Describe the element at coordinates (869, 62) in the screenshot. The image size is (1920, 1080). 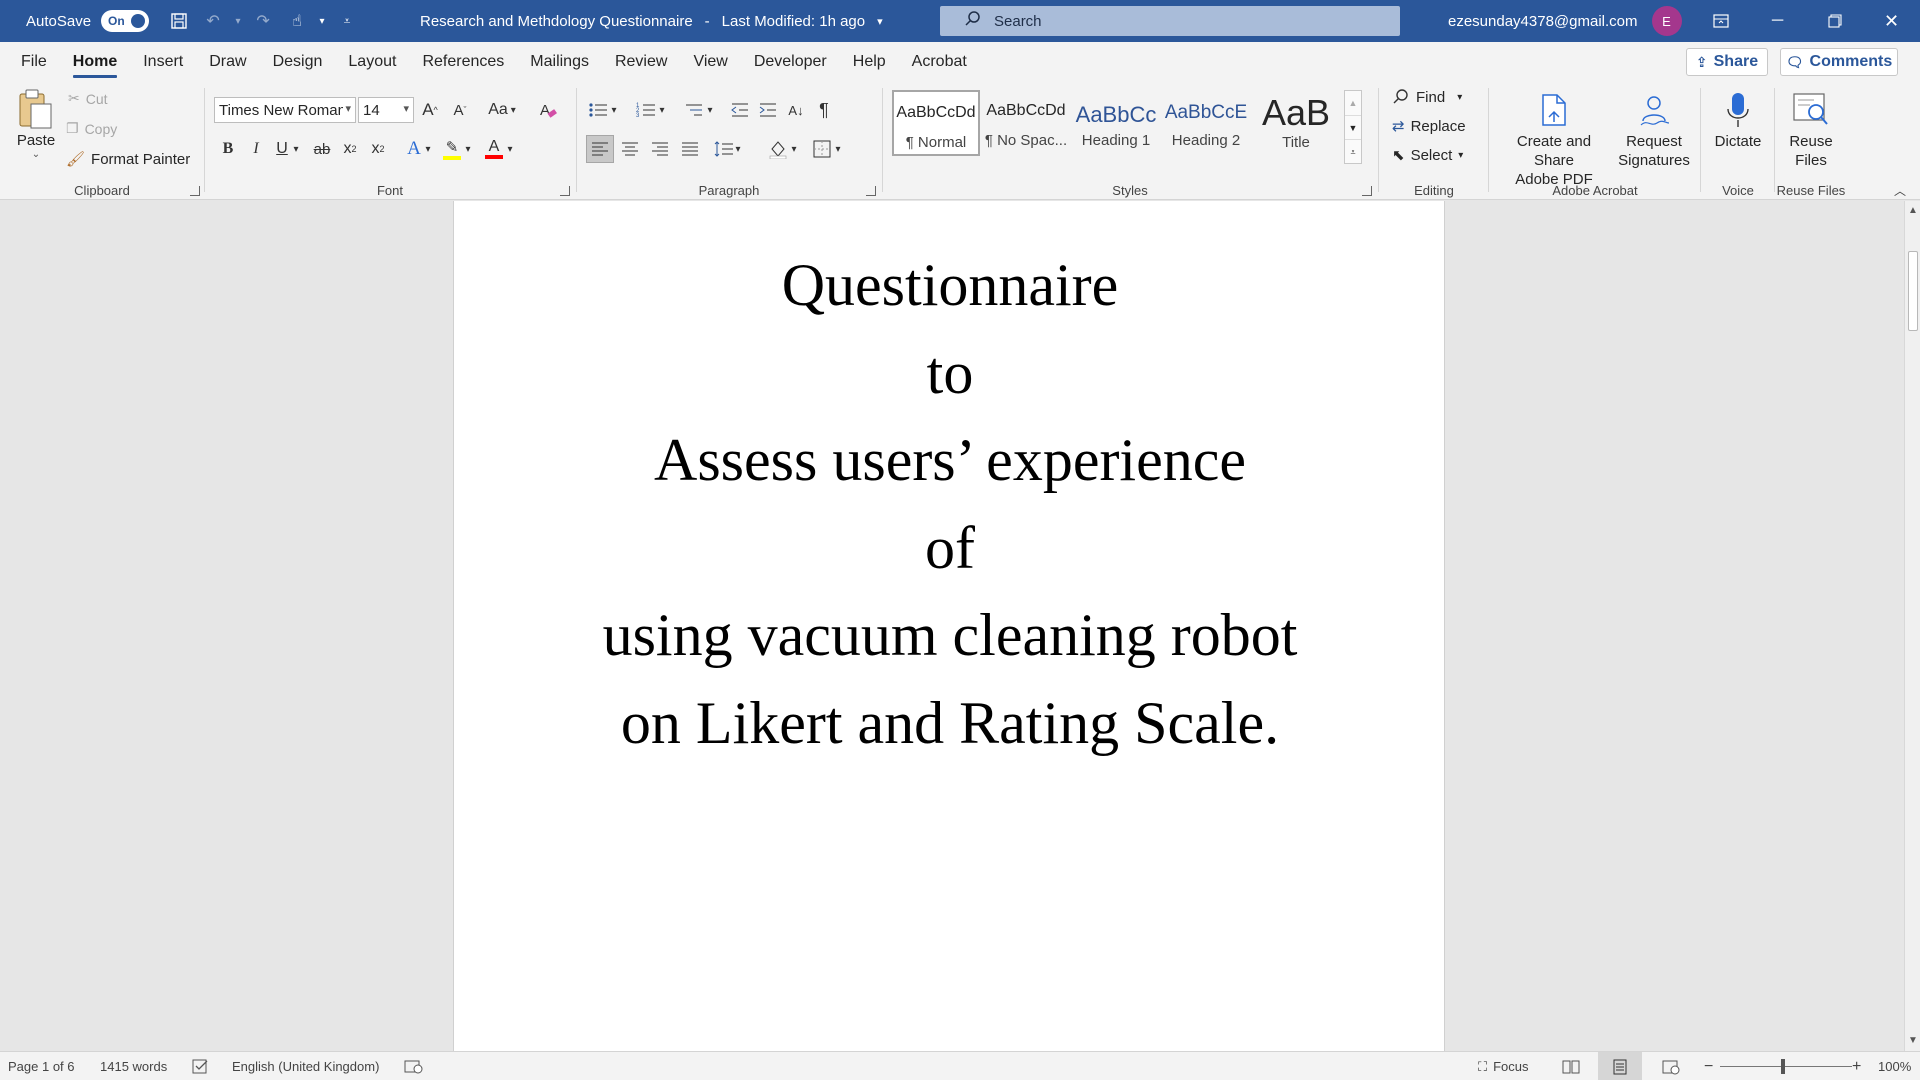
I see `tab-help: Help` at that location.